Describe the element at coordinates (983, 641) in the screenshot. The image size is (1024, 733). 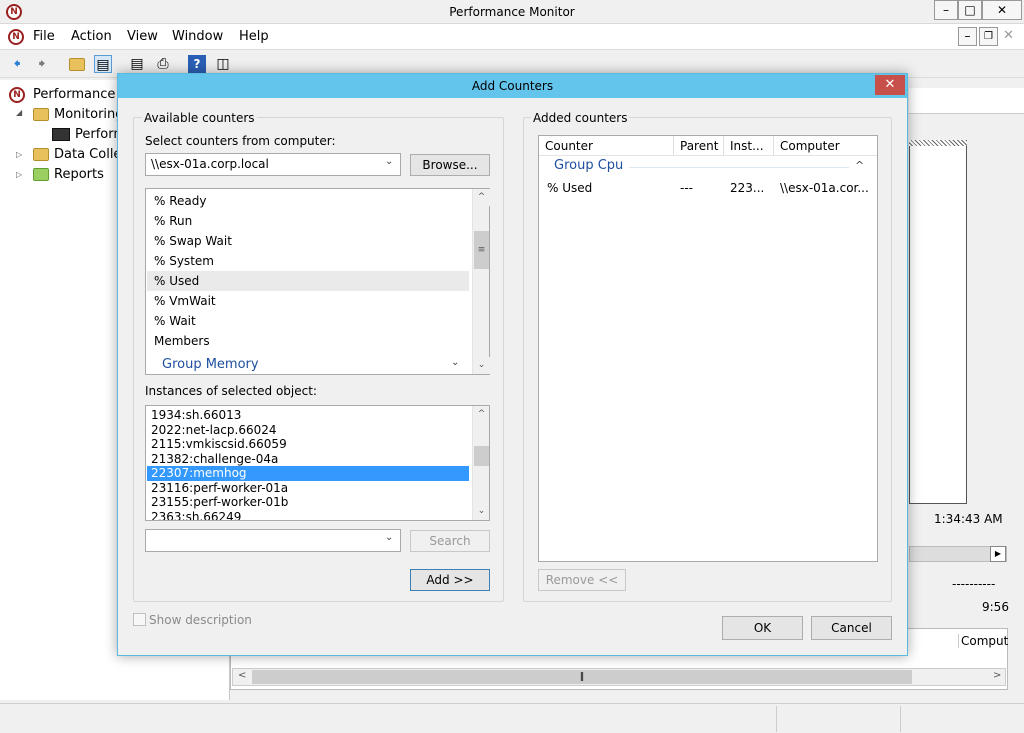
I see `legend-column-computer: Comput` at that location.